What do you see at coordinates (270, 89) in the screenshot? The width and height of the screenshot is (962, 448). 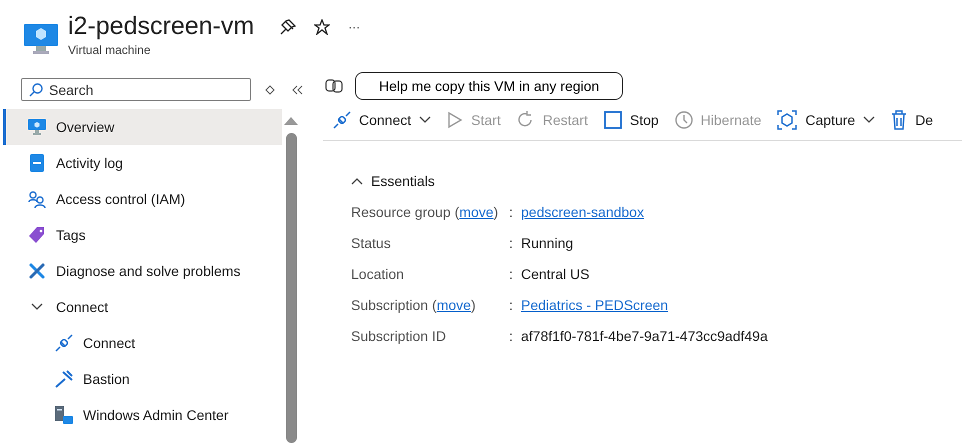 I see `diamond-icon` at bounding box center [270, 89].